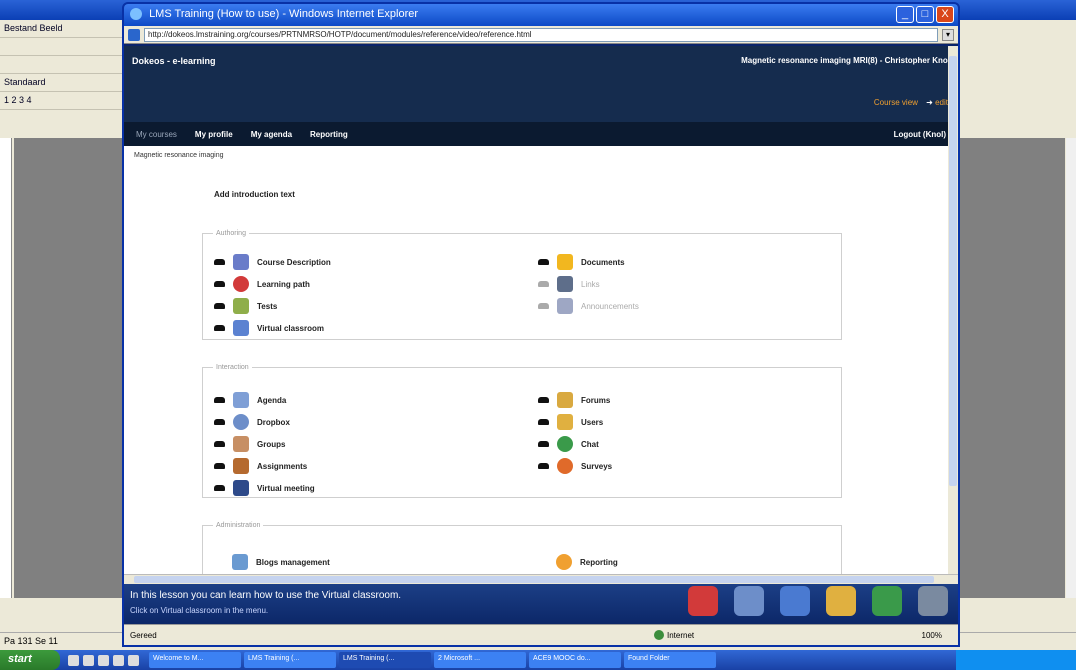 The height and width of the screenshot is (670, 1076). What do you see at coordinates (948, 34) in the screenshot?
I see `address-dropdown-icon: ▾` at bounding box center [948, 34].